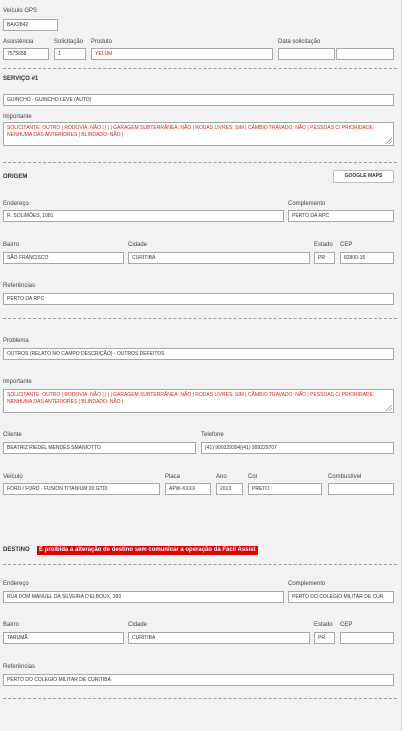  Describe the element at coordinates (19, 667) in the screenshot. I see `destino-referencias-label: Referências` at that location.